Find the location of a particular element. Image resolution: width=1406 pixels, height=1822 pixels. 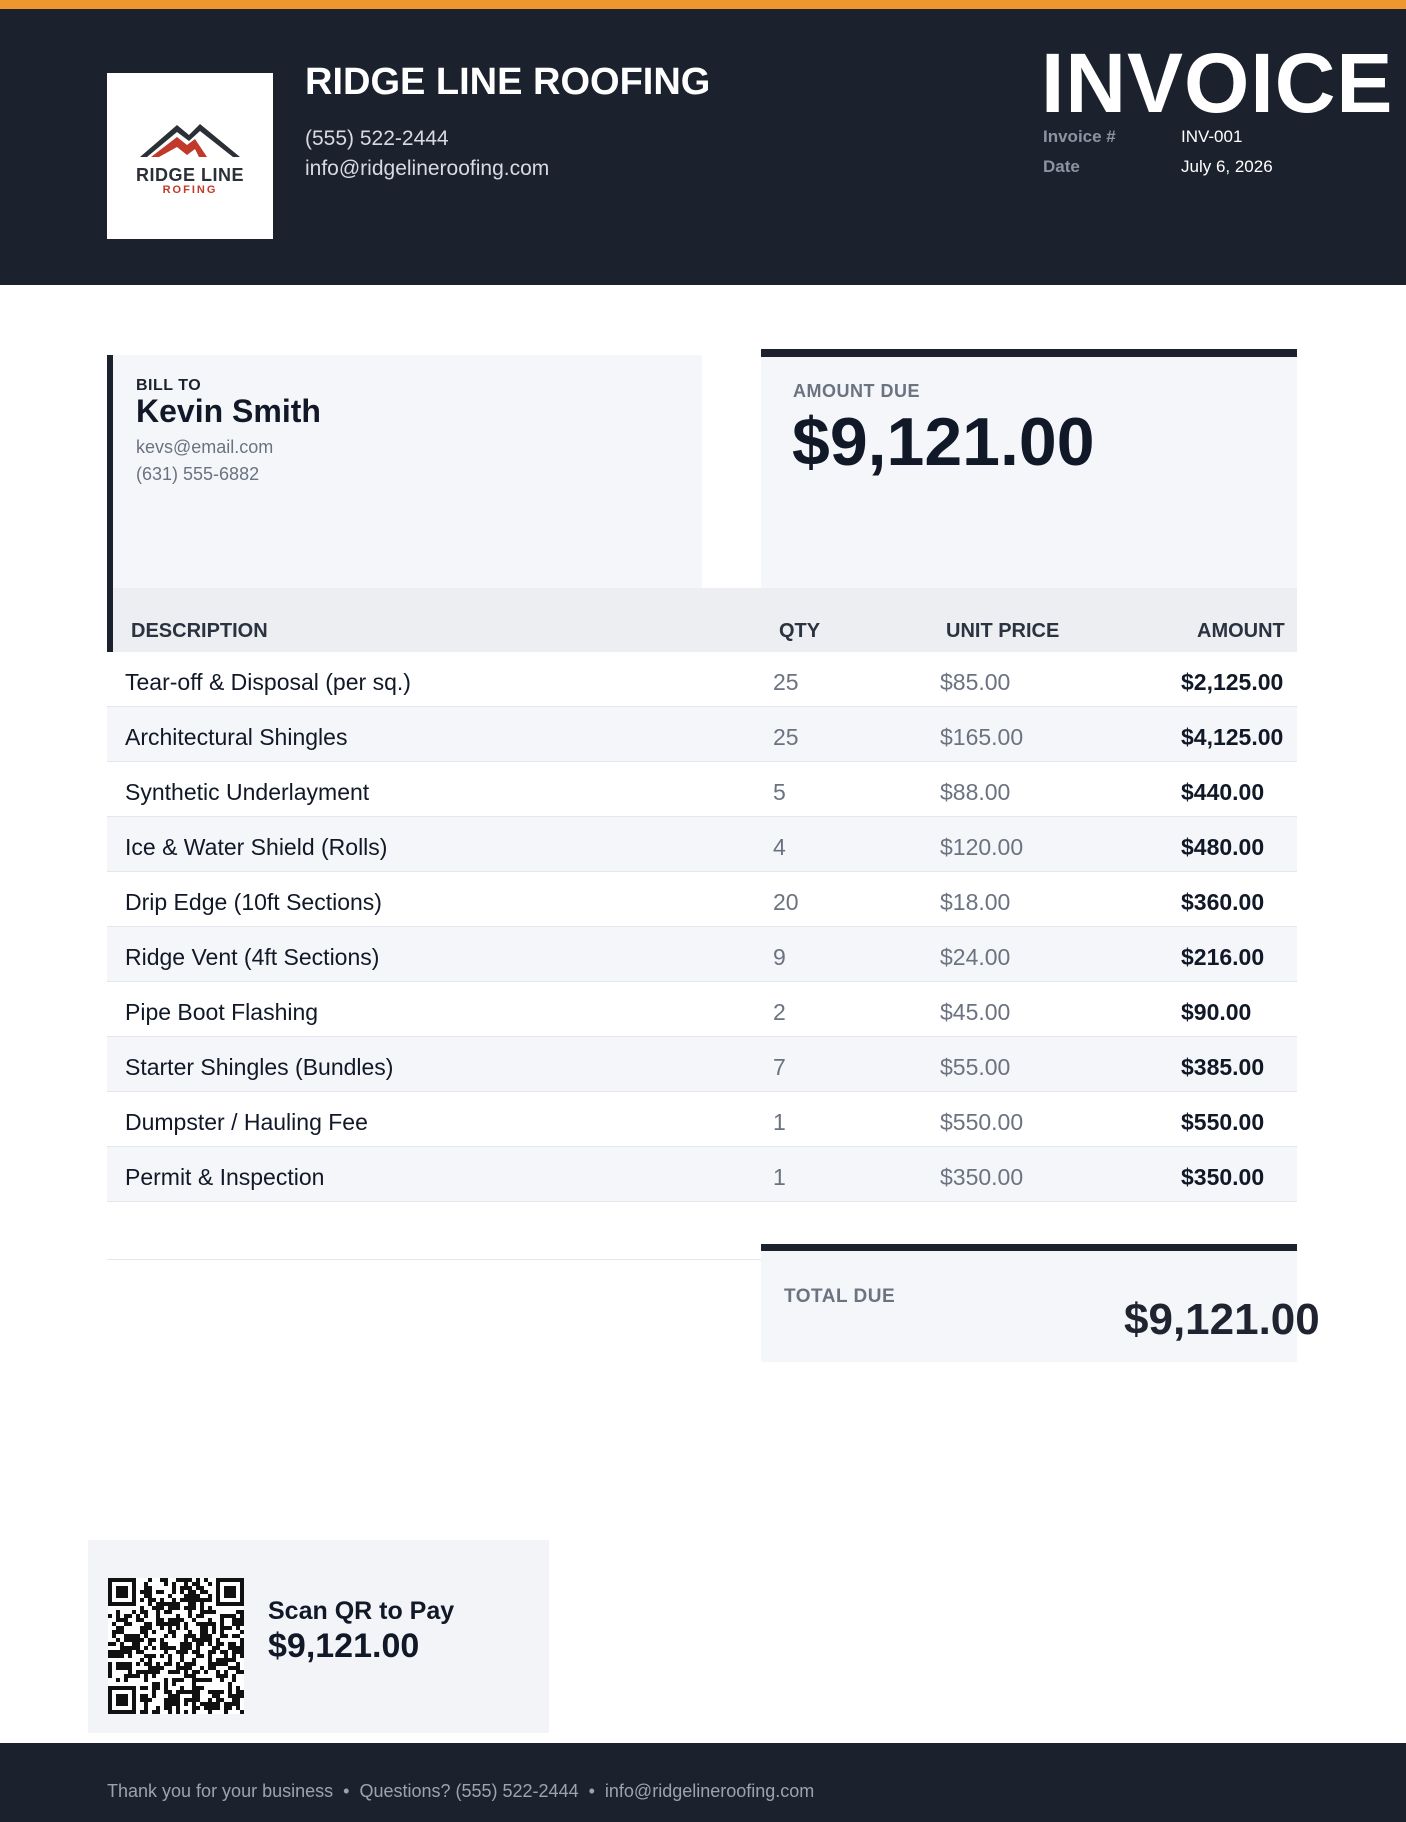

item-description: Permit & Inspection is located at coordinates (225, 1177).